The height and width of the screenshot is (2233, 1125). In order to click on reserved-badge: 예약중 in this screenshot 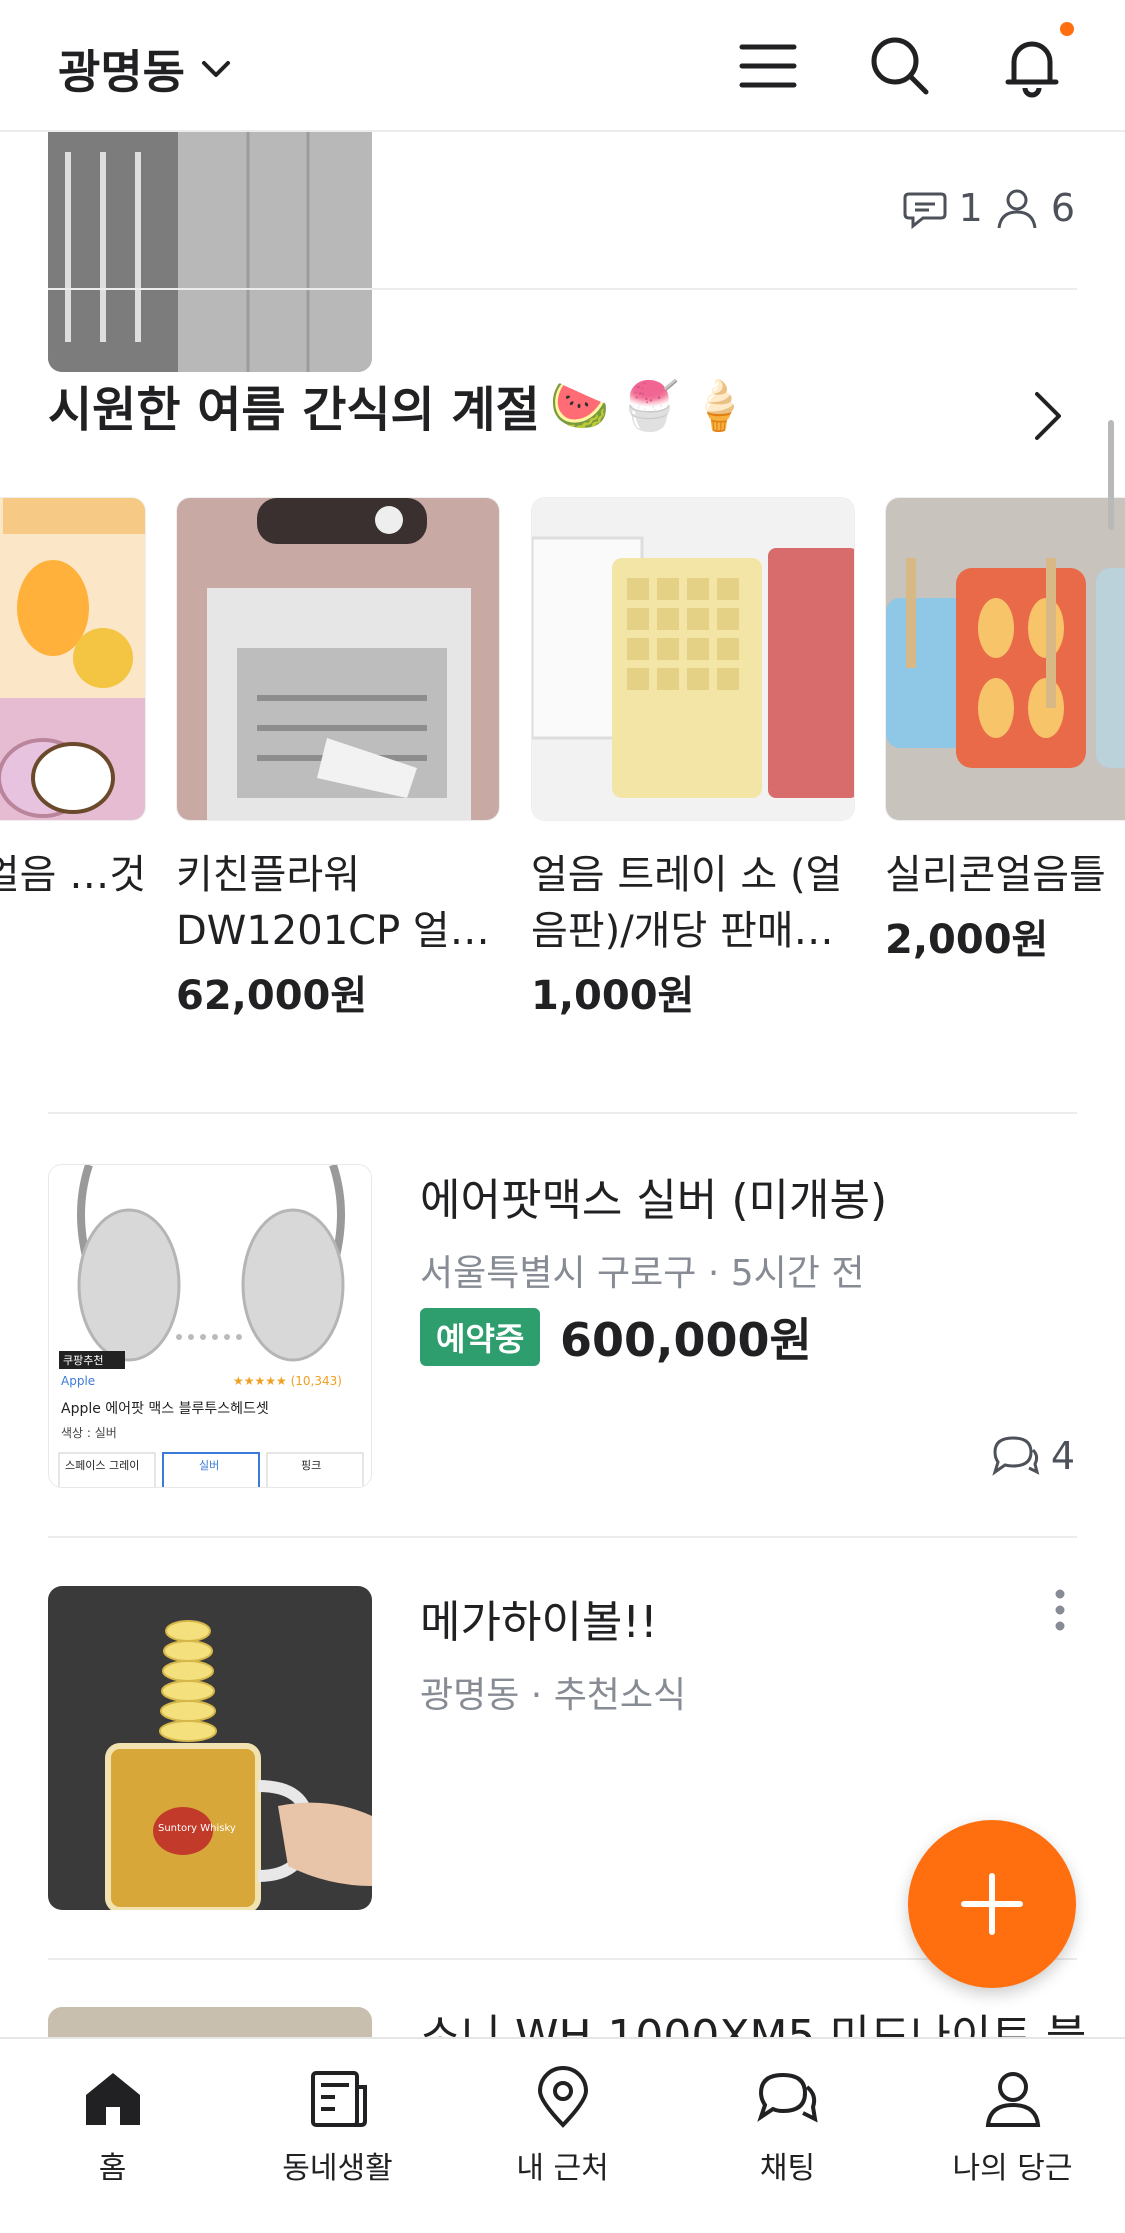, I will do `click(480, 1337)`.